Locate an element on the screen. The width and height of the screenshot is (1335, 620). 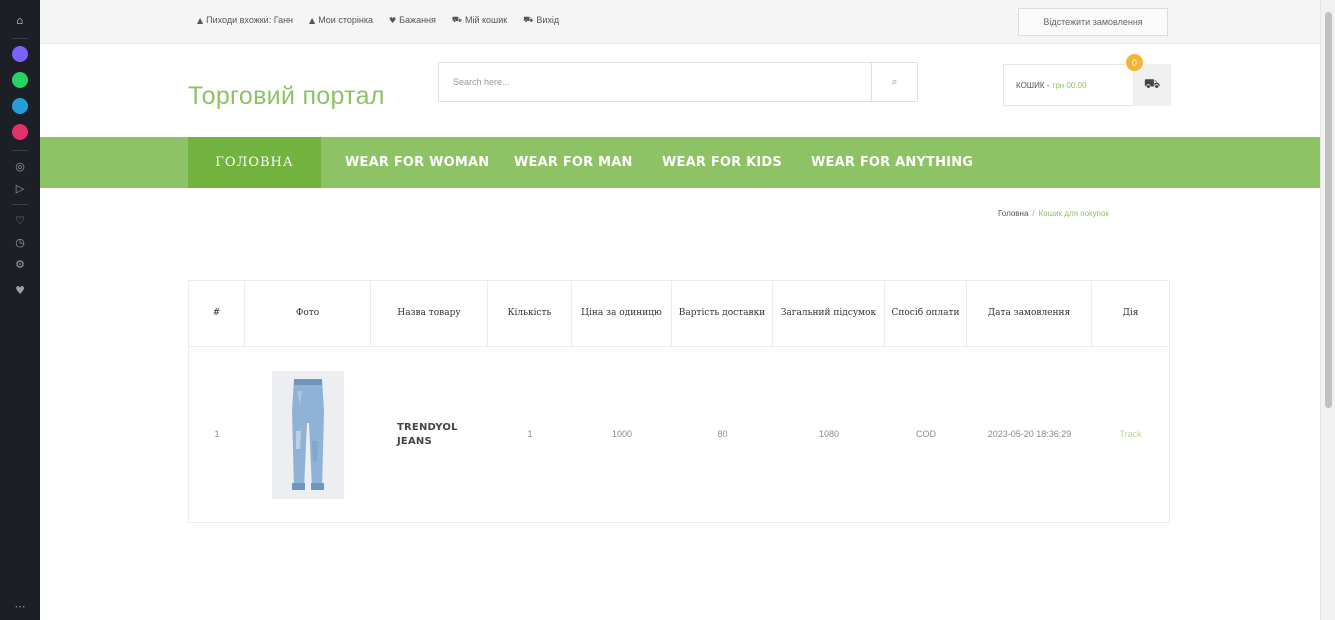
extension-icon: ♥ is located at coordinates (20, 290).